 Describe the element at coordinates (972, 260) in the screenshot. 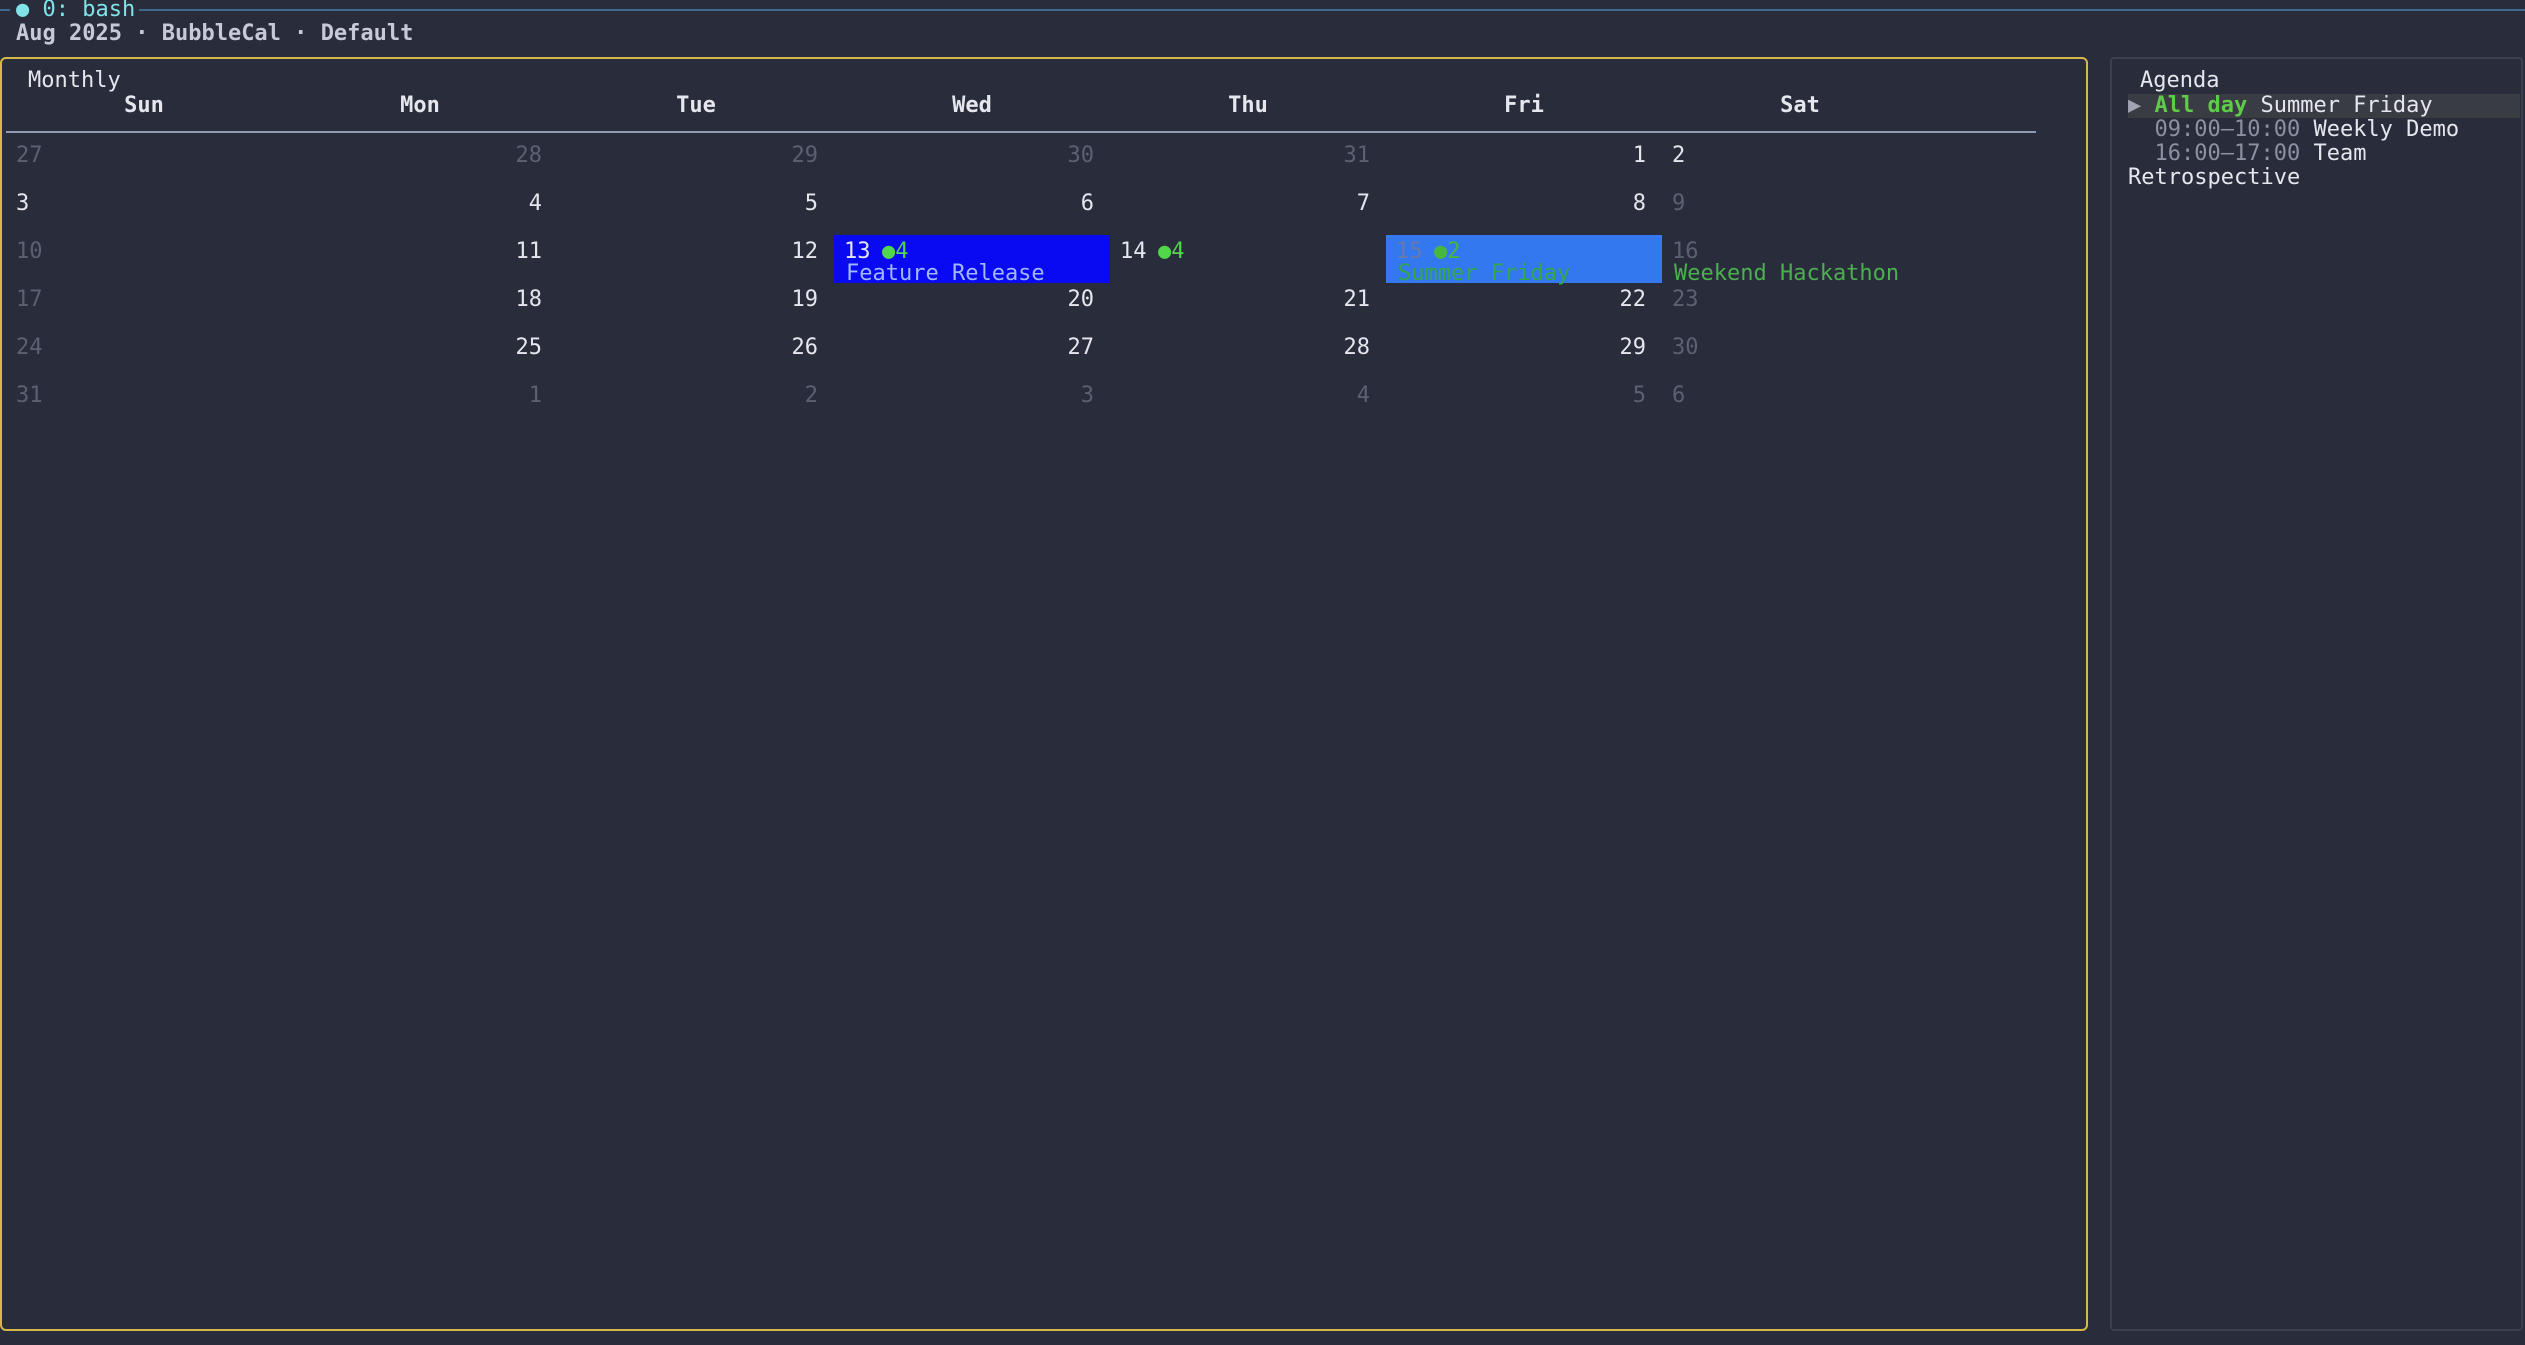

I see `day-cell: 13 ●4 Feature Release` at that location.